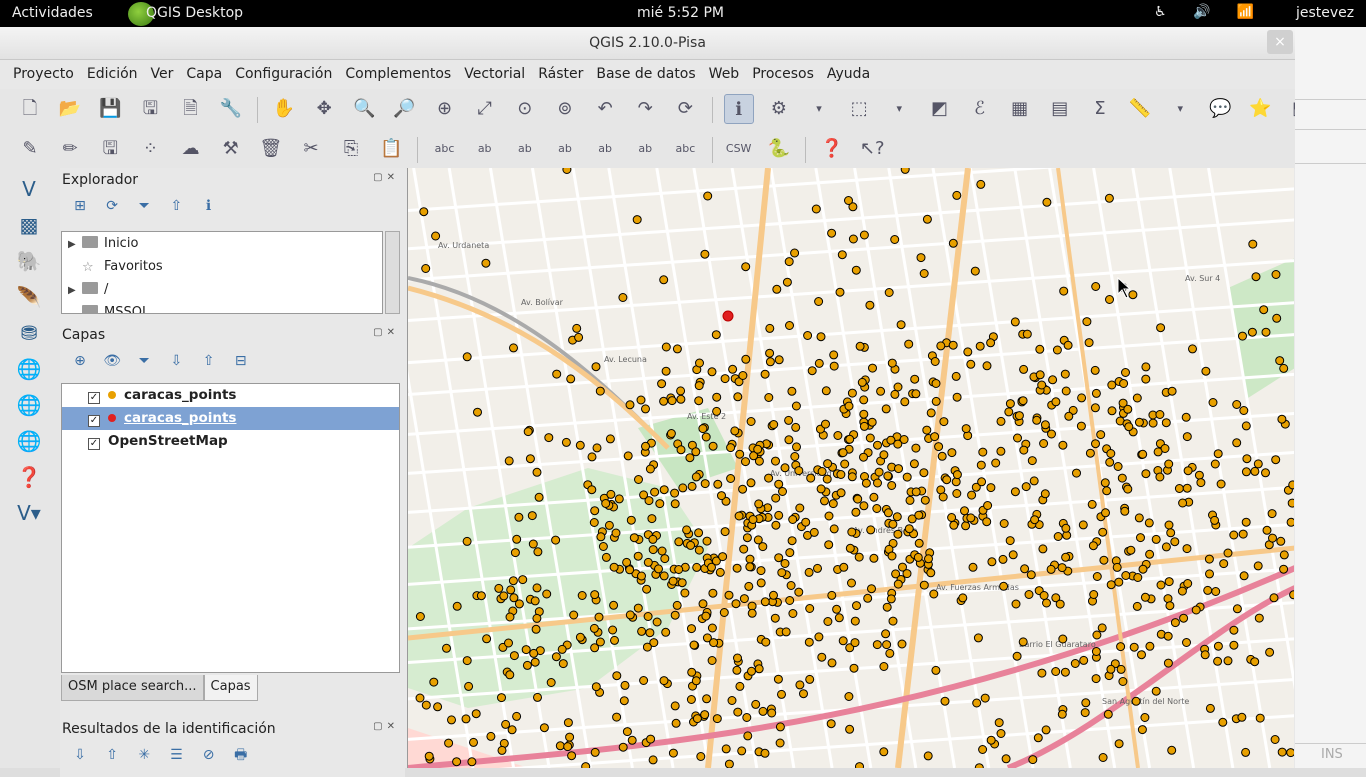  I want to click on menu-configuraci-n: Configuración, so click(283, 71).